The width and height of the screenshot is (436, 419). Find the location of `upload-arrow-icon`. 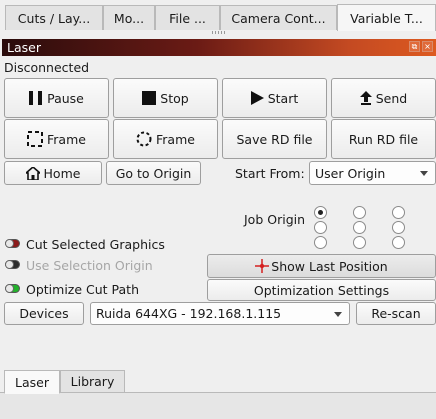

upload-arrow-icon is located at coordinates (365, 98).